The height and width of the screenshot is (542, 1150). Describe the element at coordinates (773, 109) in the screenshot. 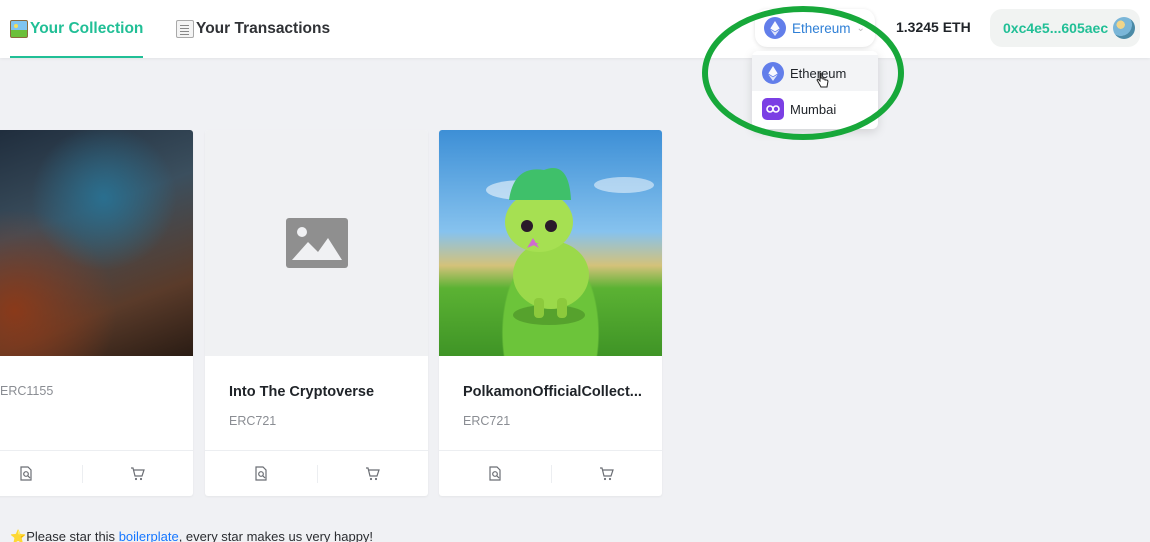

I see `polygon-icon` at that location.